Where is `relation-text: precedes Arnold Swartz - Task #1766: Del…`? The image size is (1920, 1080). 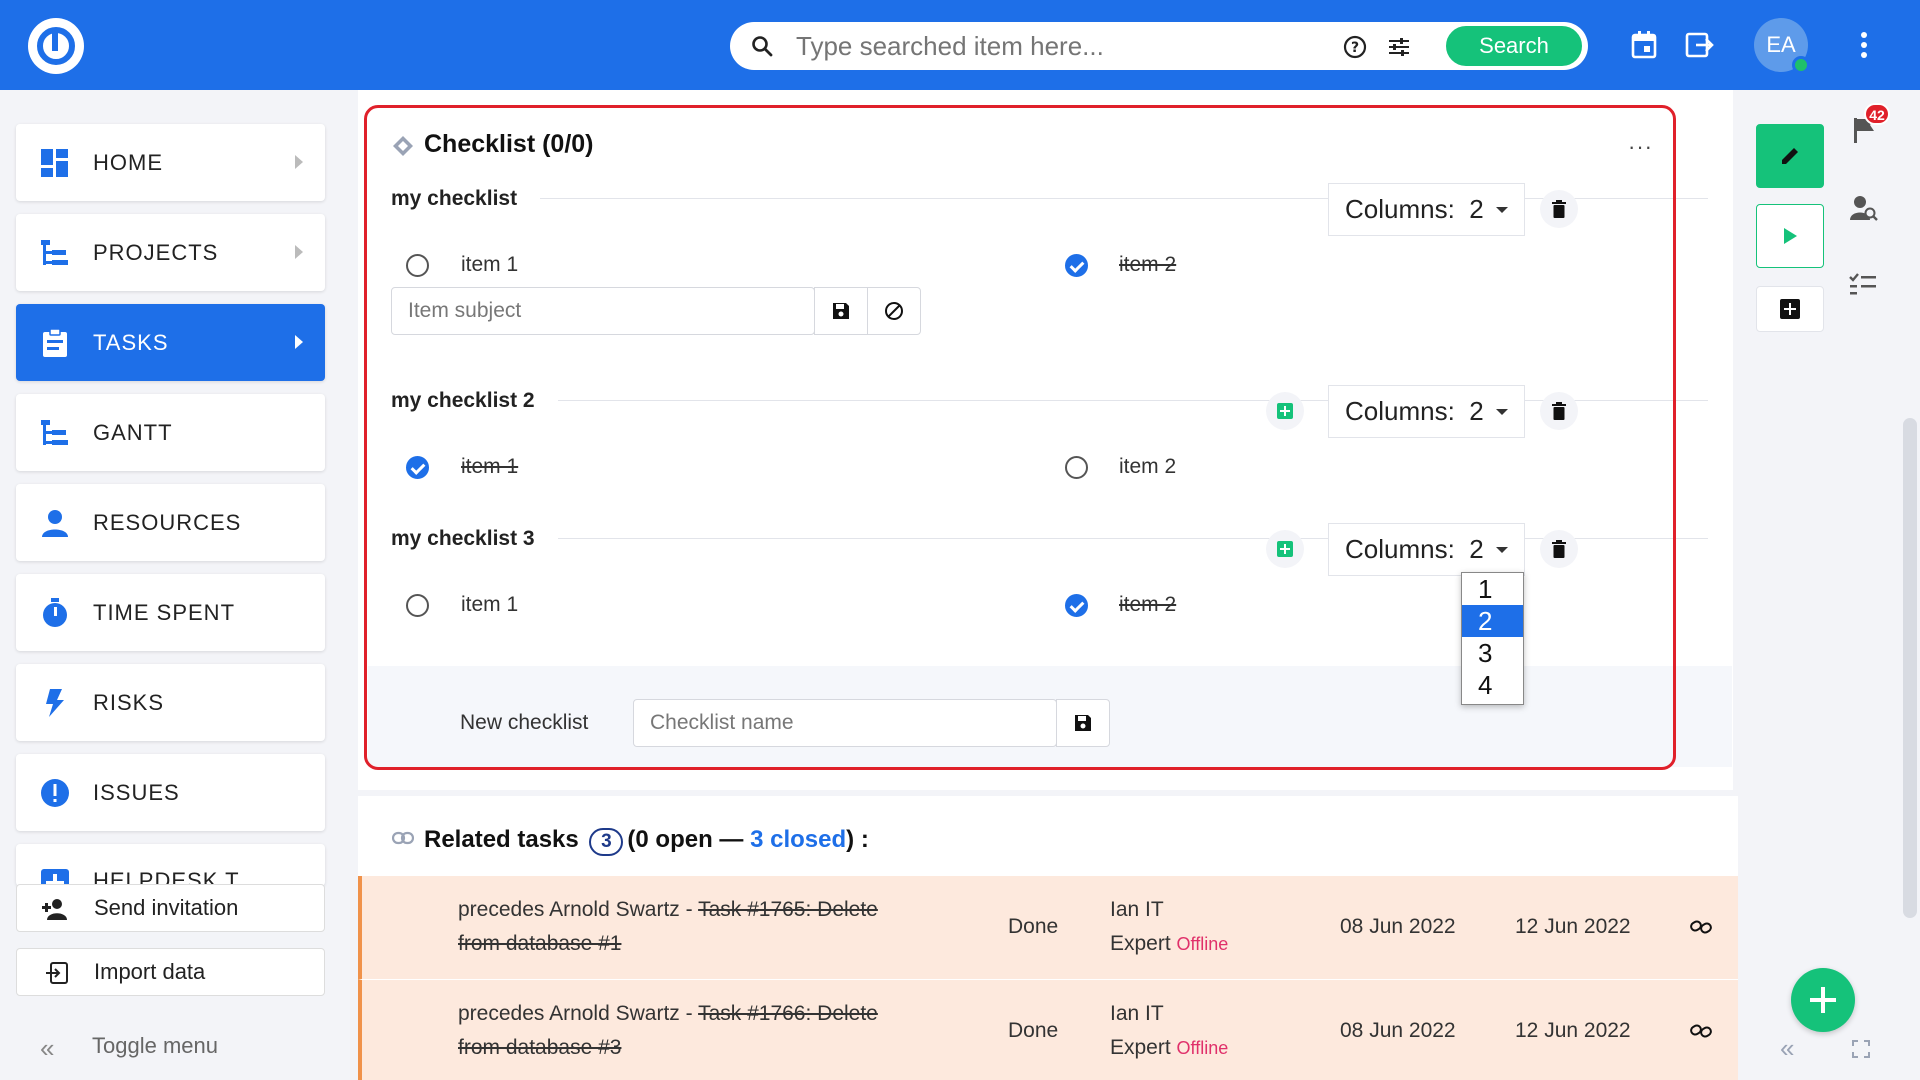
relation-text: precedes Arnold Swartz - Task #1766: Del… is located at coordinates (668, 1014).